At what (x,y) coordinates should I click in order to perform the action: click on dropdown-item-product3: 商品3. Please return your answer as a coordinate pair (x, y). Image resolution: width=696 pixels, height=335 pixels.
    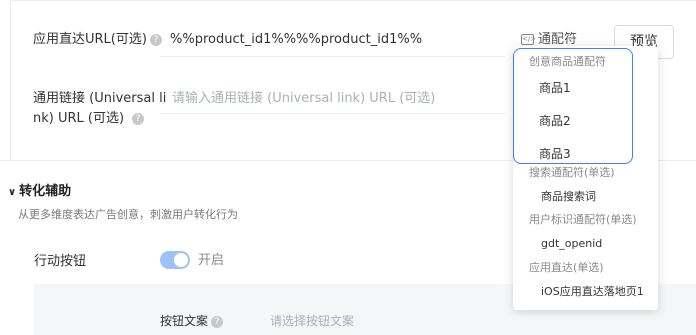
    Looking at the image, I should click on (555, 154).